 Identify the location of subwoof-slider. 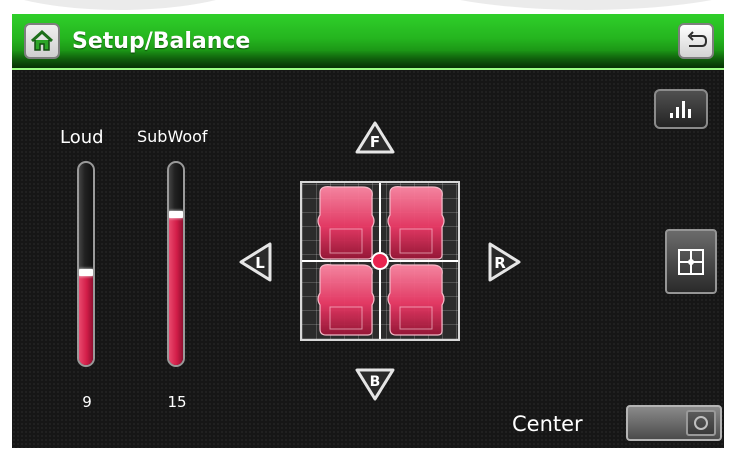
(176, 264).